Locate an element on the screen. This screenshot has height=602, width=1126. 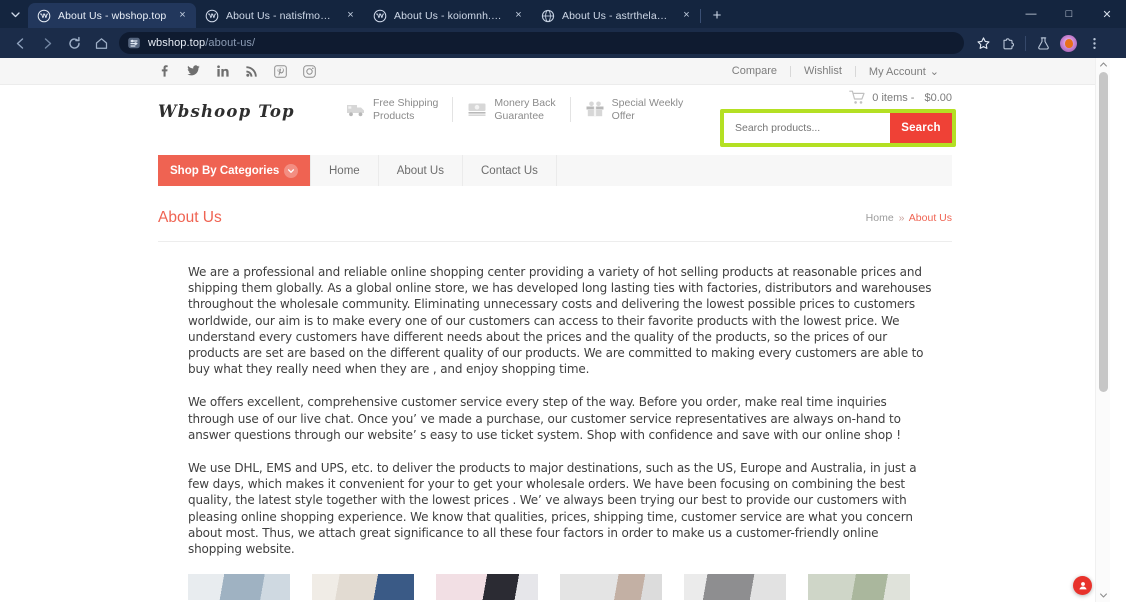
cart-summary: 0 items - $0.00 is located at coordinates (900, 97).